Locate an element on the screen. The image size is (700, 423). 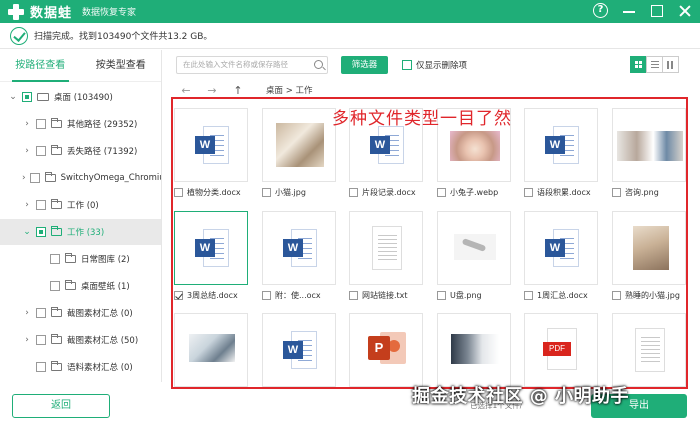
search-input: 在此处输入文件名称或保存路径 is located at coordinates (252, 65).